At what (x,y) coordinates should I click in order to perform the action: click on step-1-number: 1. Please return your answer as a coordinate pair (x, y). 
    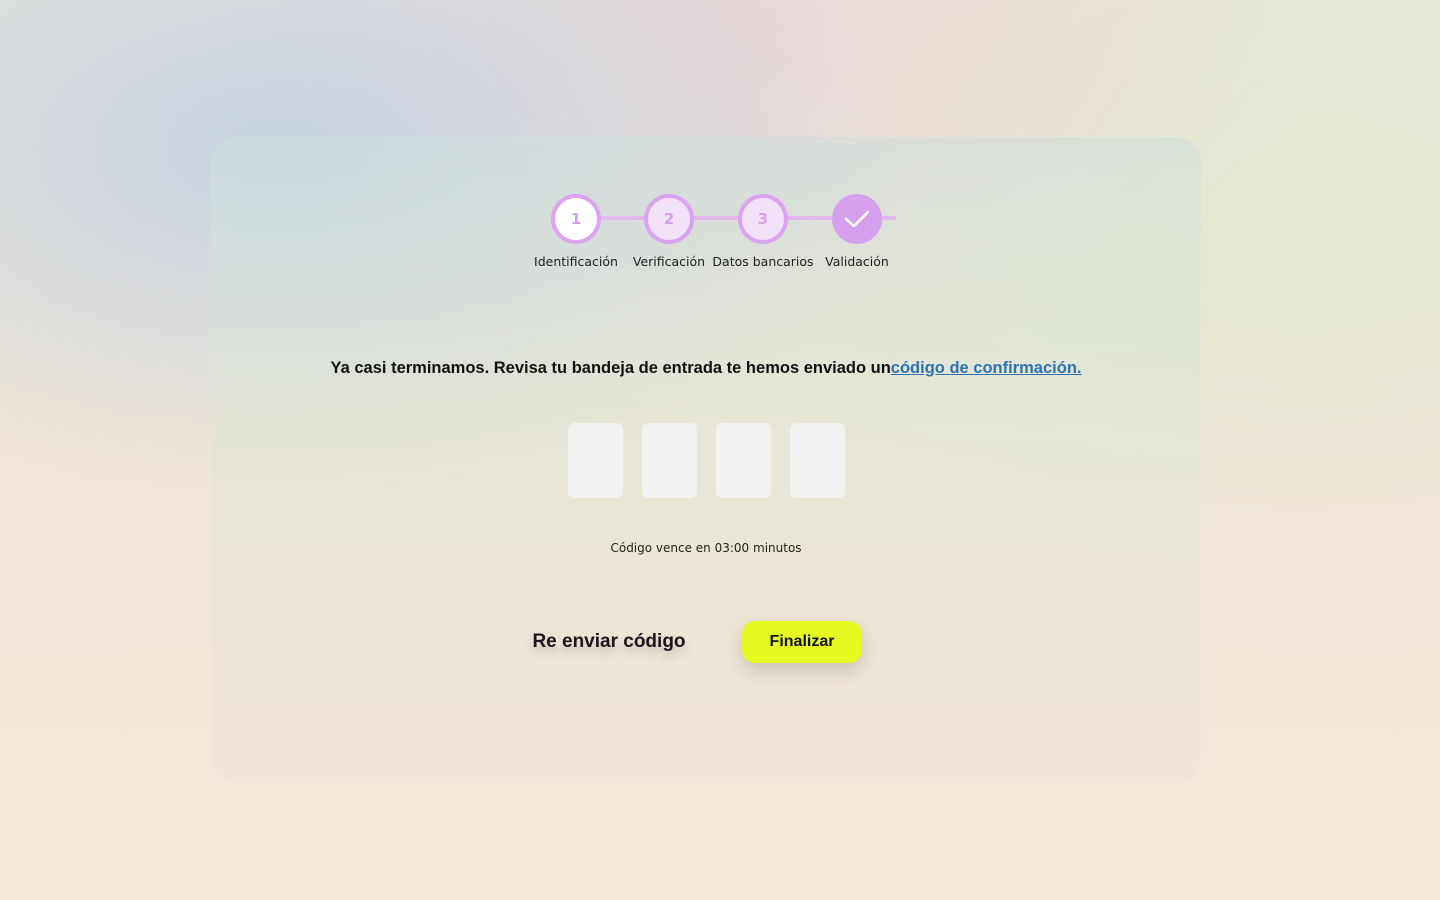
    Looking at the image, I should click on (576, 219).